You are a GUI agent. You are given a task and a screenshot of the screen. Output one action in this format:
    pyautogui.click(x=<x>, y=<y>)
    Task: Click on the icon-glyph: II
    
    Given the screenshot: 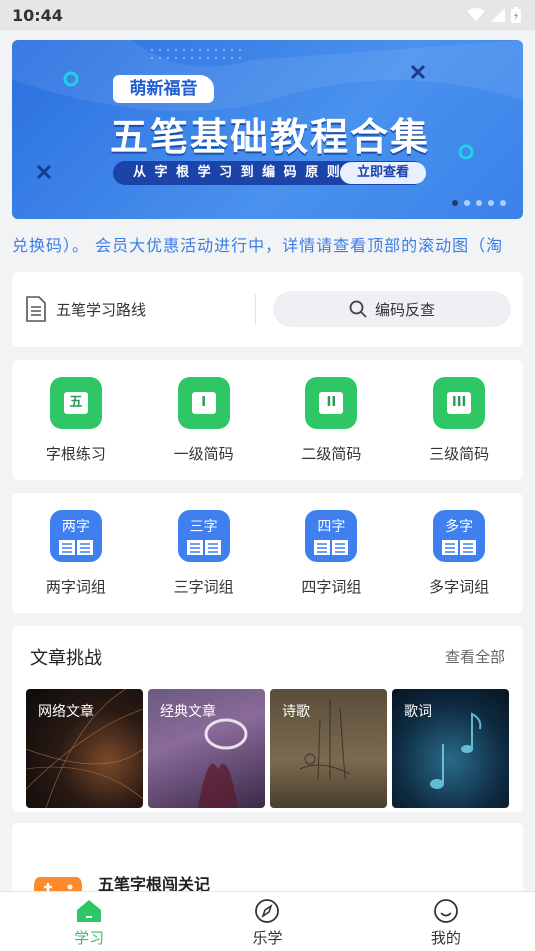 What is the action you would take?
    pyautogui.click(x=331, y=403)
    